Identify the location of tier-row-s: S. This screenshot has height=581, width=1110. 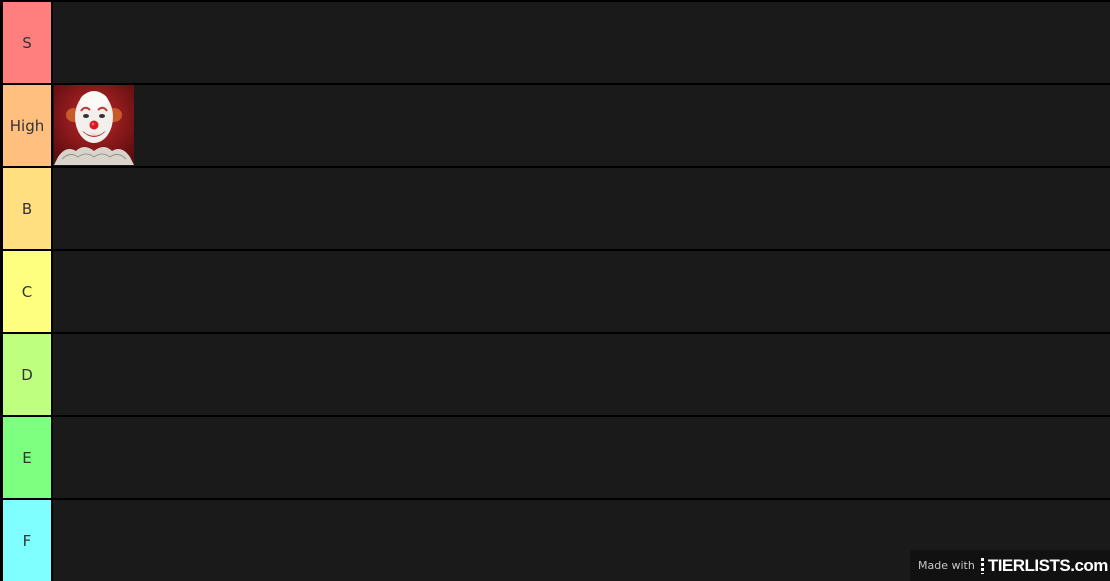
(555, 42).